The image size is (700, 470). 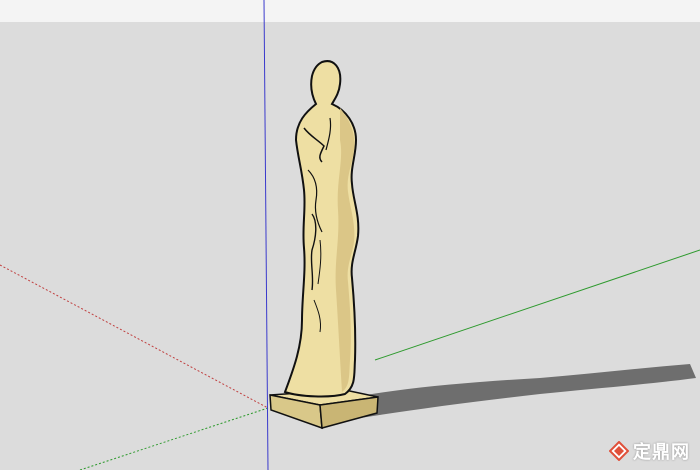 I want to click on green-axis, so click(x=537, y=305).